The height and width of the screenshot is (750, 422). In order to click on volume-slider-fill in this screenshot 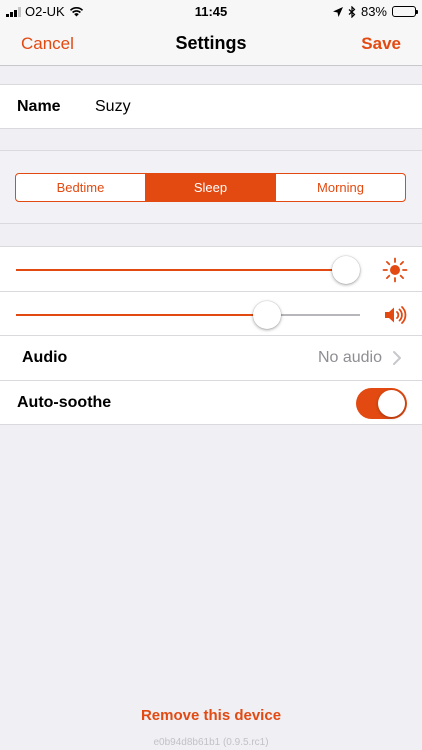, I will do `click(142, 315)`.